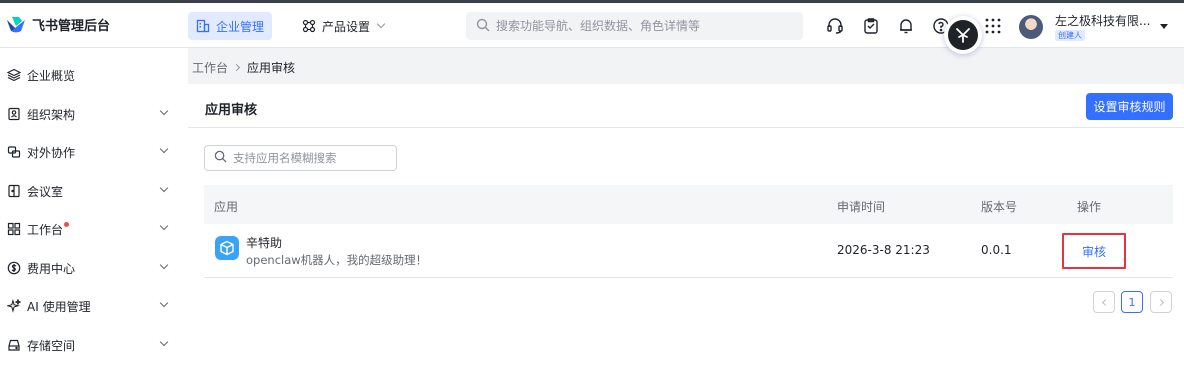 Image resolution: width=1184 pixels, height=374 pixels. What do you see at coordinates (240, 26) in the screenshot?
I see `tab-label: 企业管理` at bounding box center [240, 26].